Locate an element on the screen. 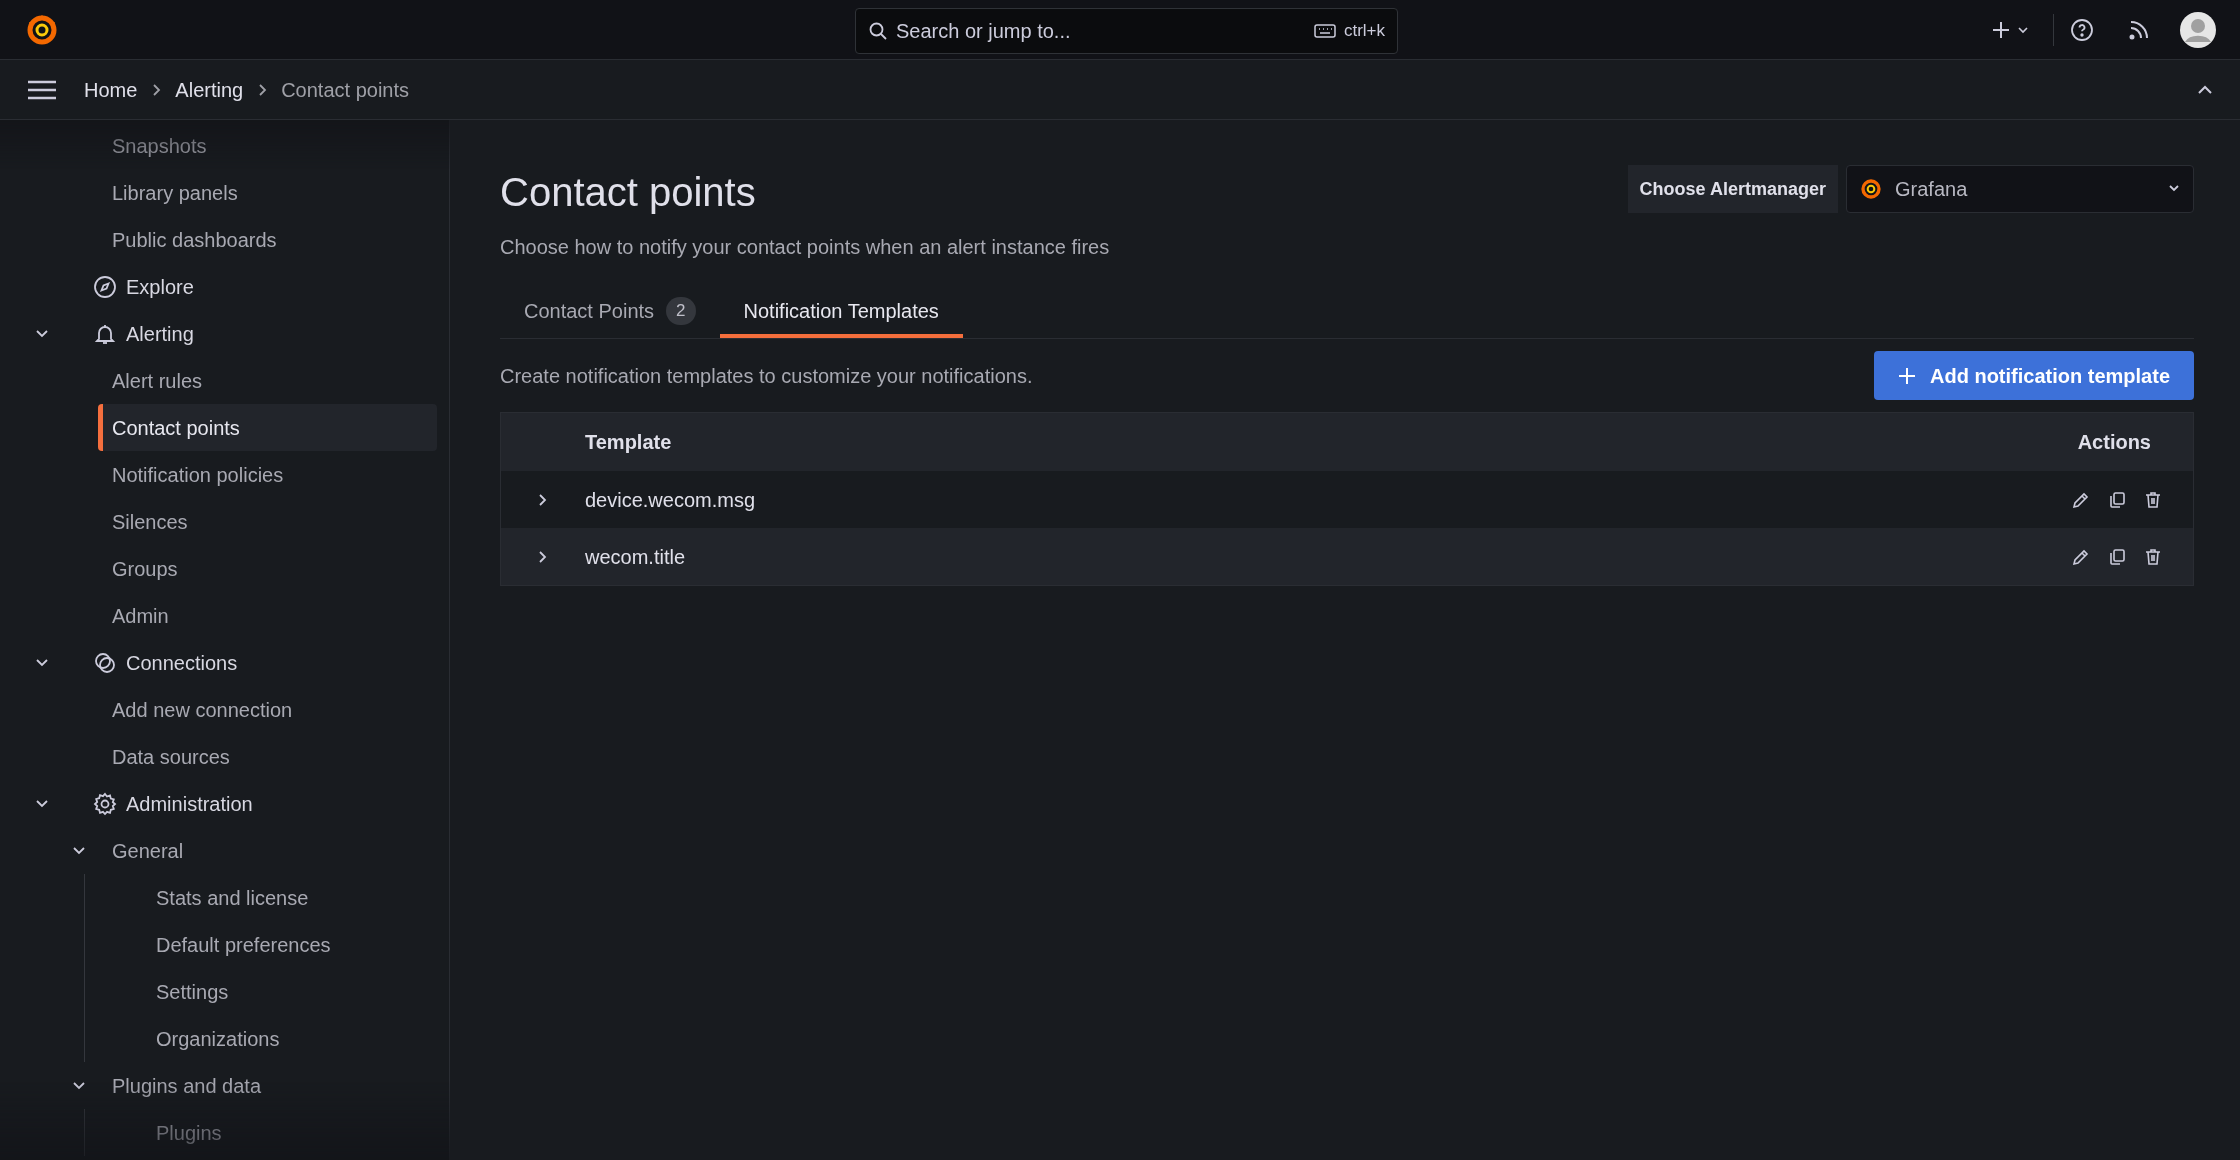  sidebar-item: Public dashboards is located at coordinates (274, 239).